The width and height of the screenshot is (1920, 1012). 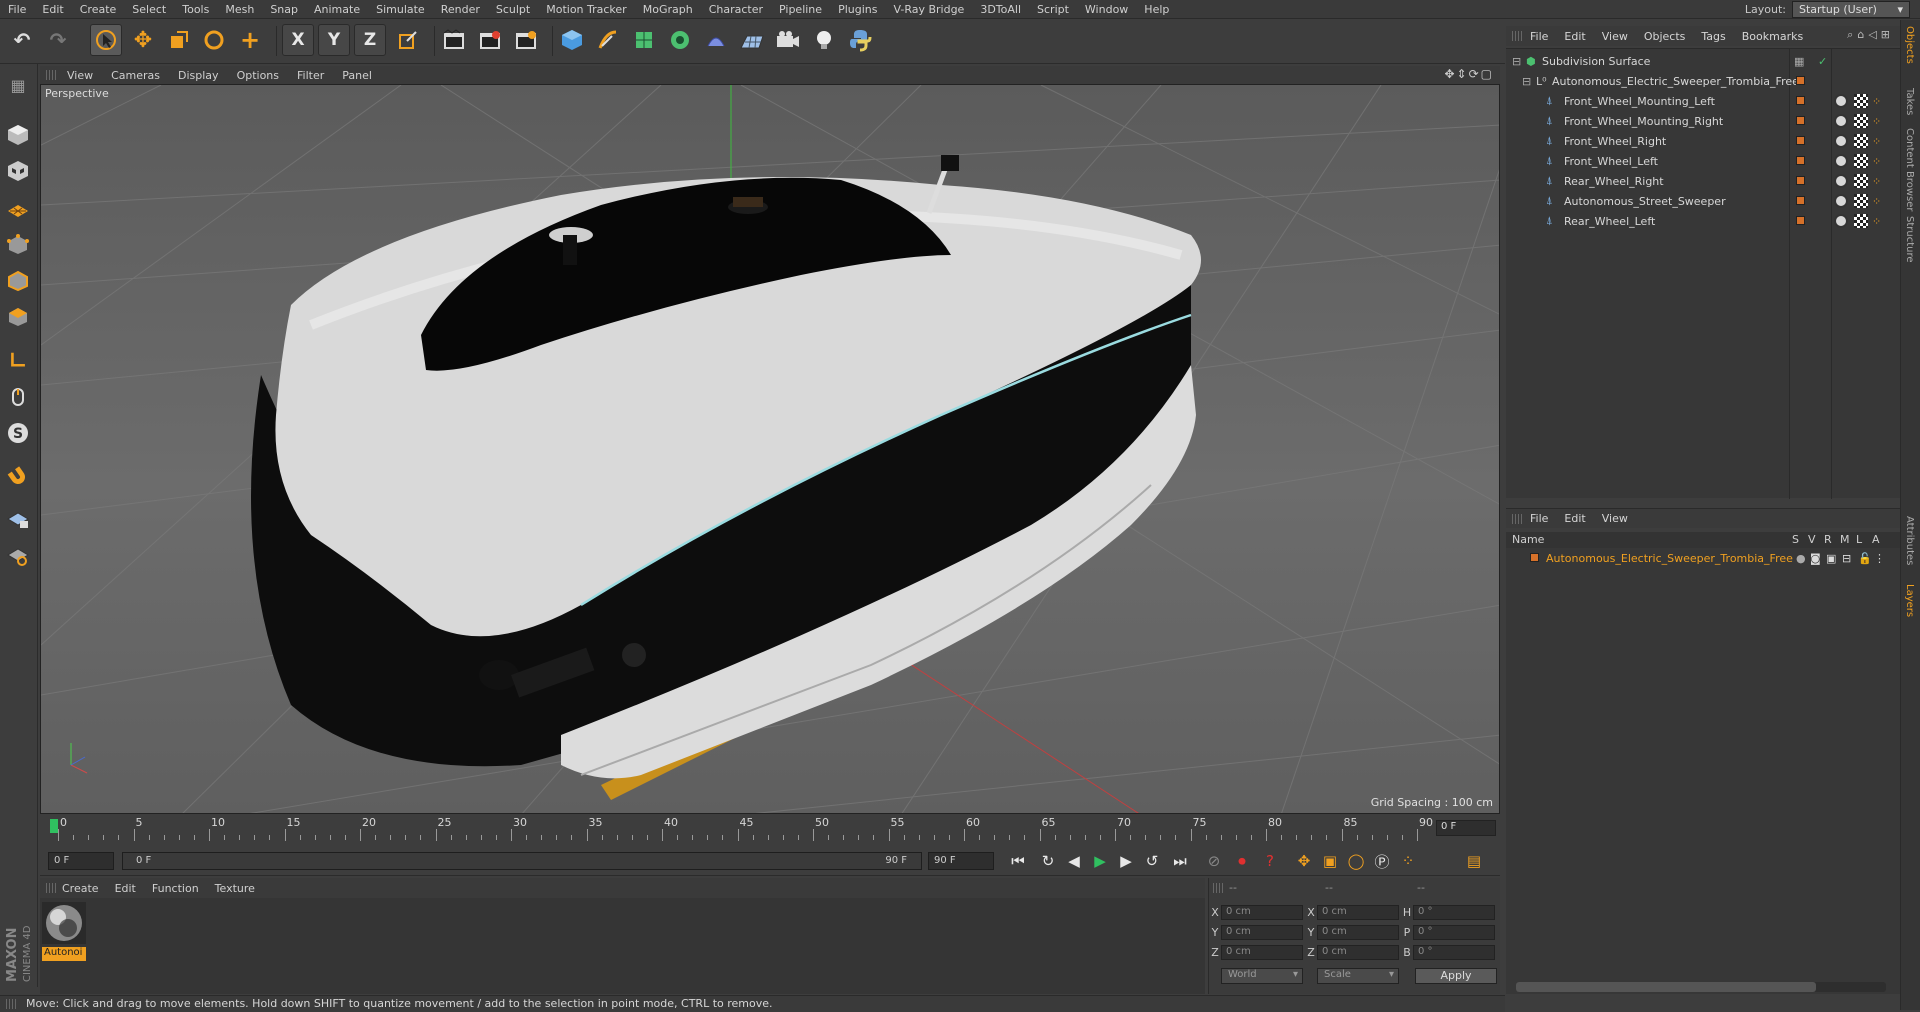 What do you see at coordinates (149, 9) in the screenshot?
I see `menu-select: Select` at bounding box center [149, 9].